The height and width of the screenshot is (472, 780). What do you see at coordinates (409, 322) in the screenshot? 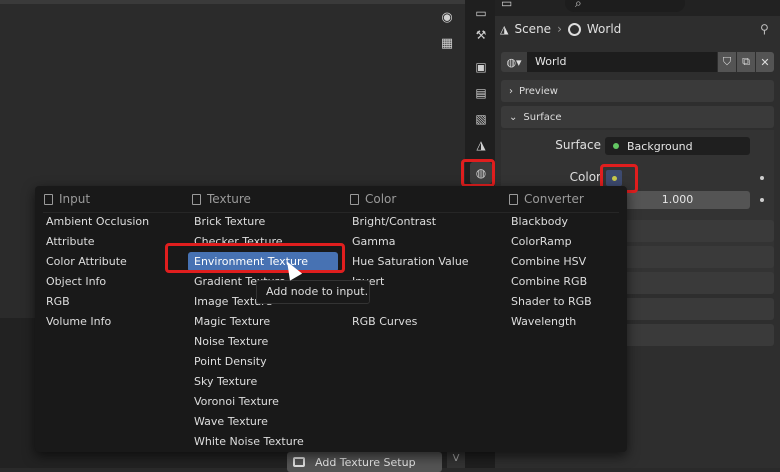
I see `menu-item: RGB Curves` at bounding box center [409, 322].